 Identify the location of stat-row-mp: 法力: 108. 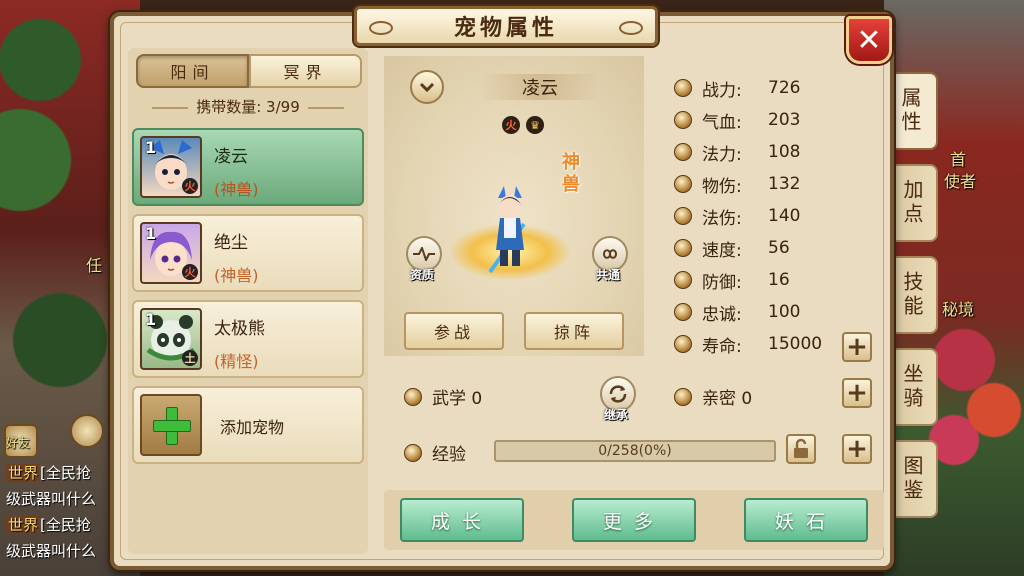
(737, 152).